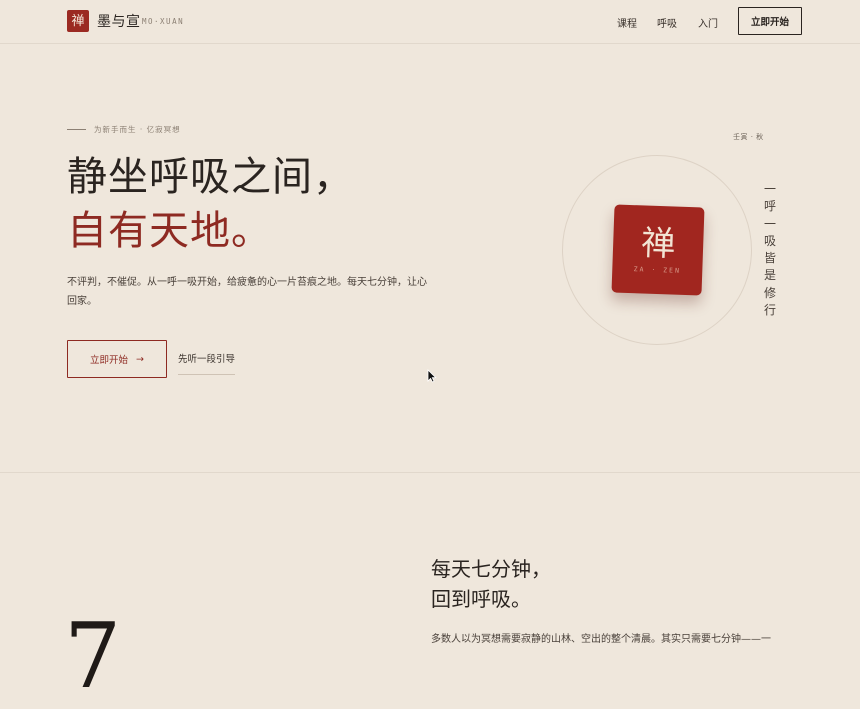 Image resolution: width=860 pixels, height=709 pixels. I want to click on section-body: 多数人以为冥想需要寂静的山林、空出的整个清晨。其实只需要七分钟——一, so click(601, 639).